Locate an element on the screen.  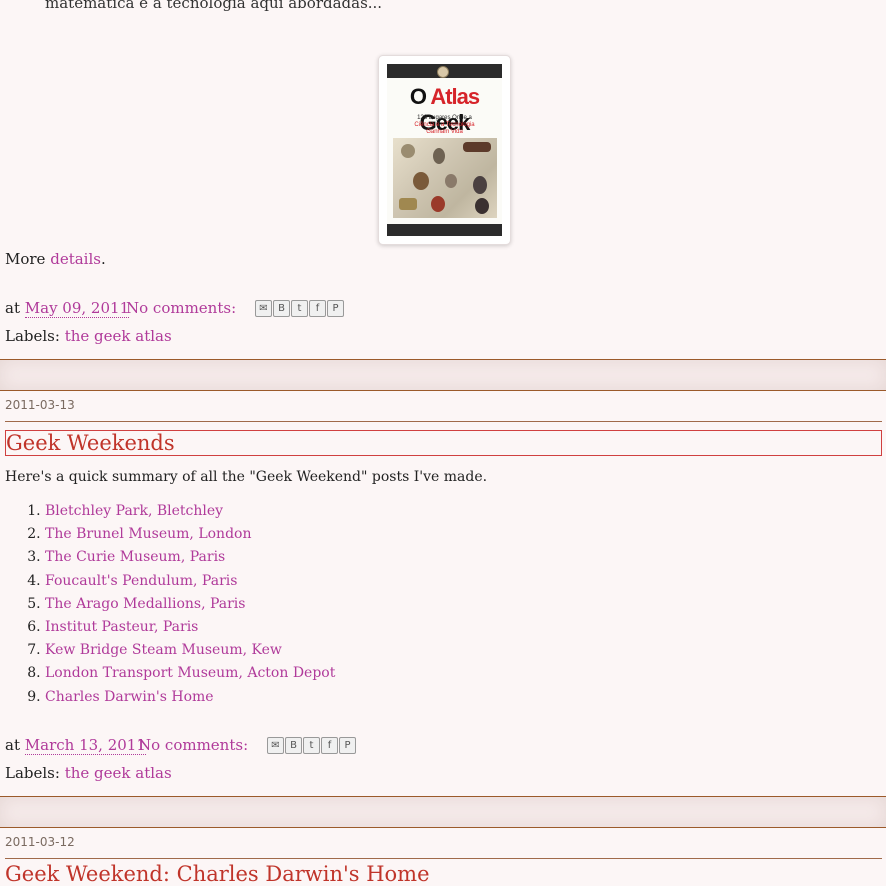
list-item: The Curie Museum, Paris is located at coordinates (190, 557).